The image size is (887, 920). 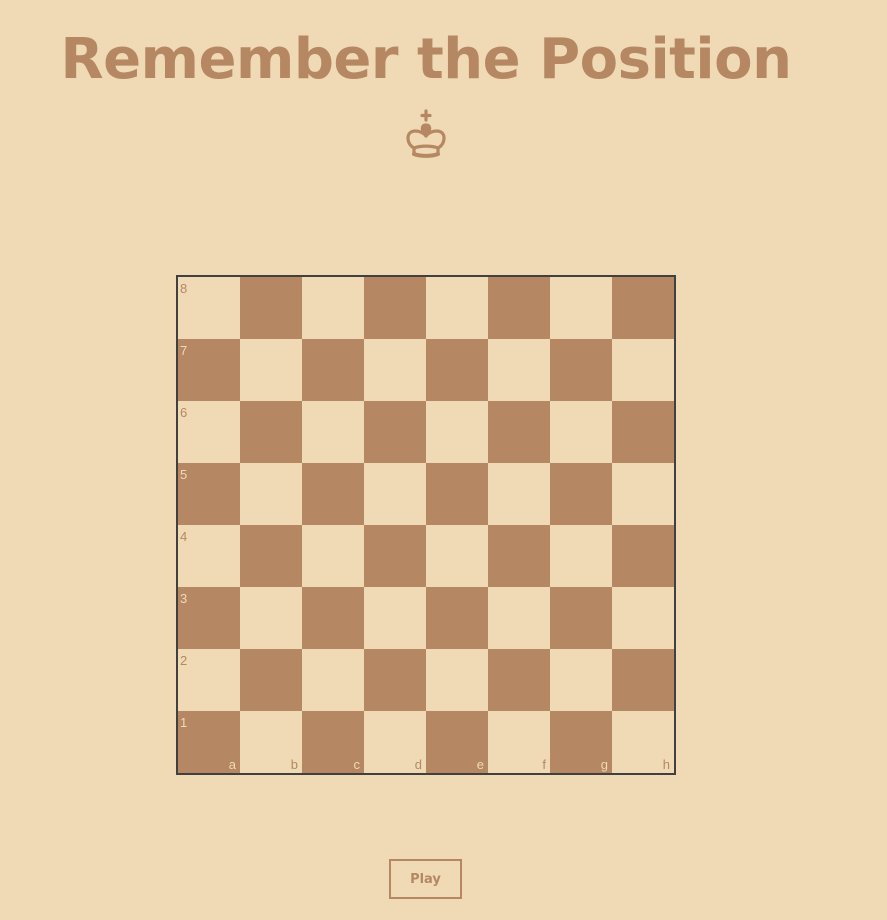 I want to click on board-square-b4, so click(x=271, y=556).